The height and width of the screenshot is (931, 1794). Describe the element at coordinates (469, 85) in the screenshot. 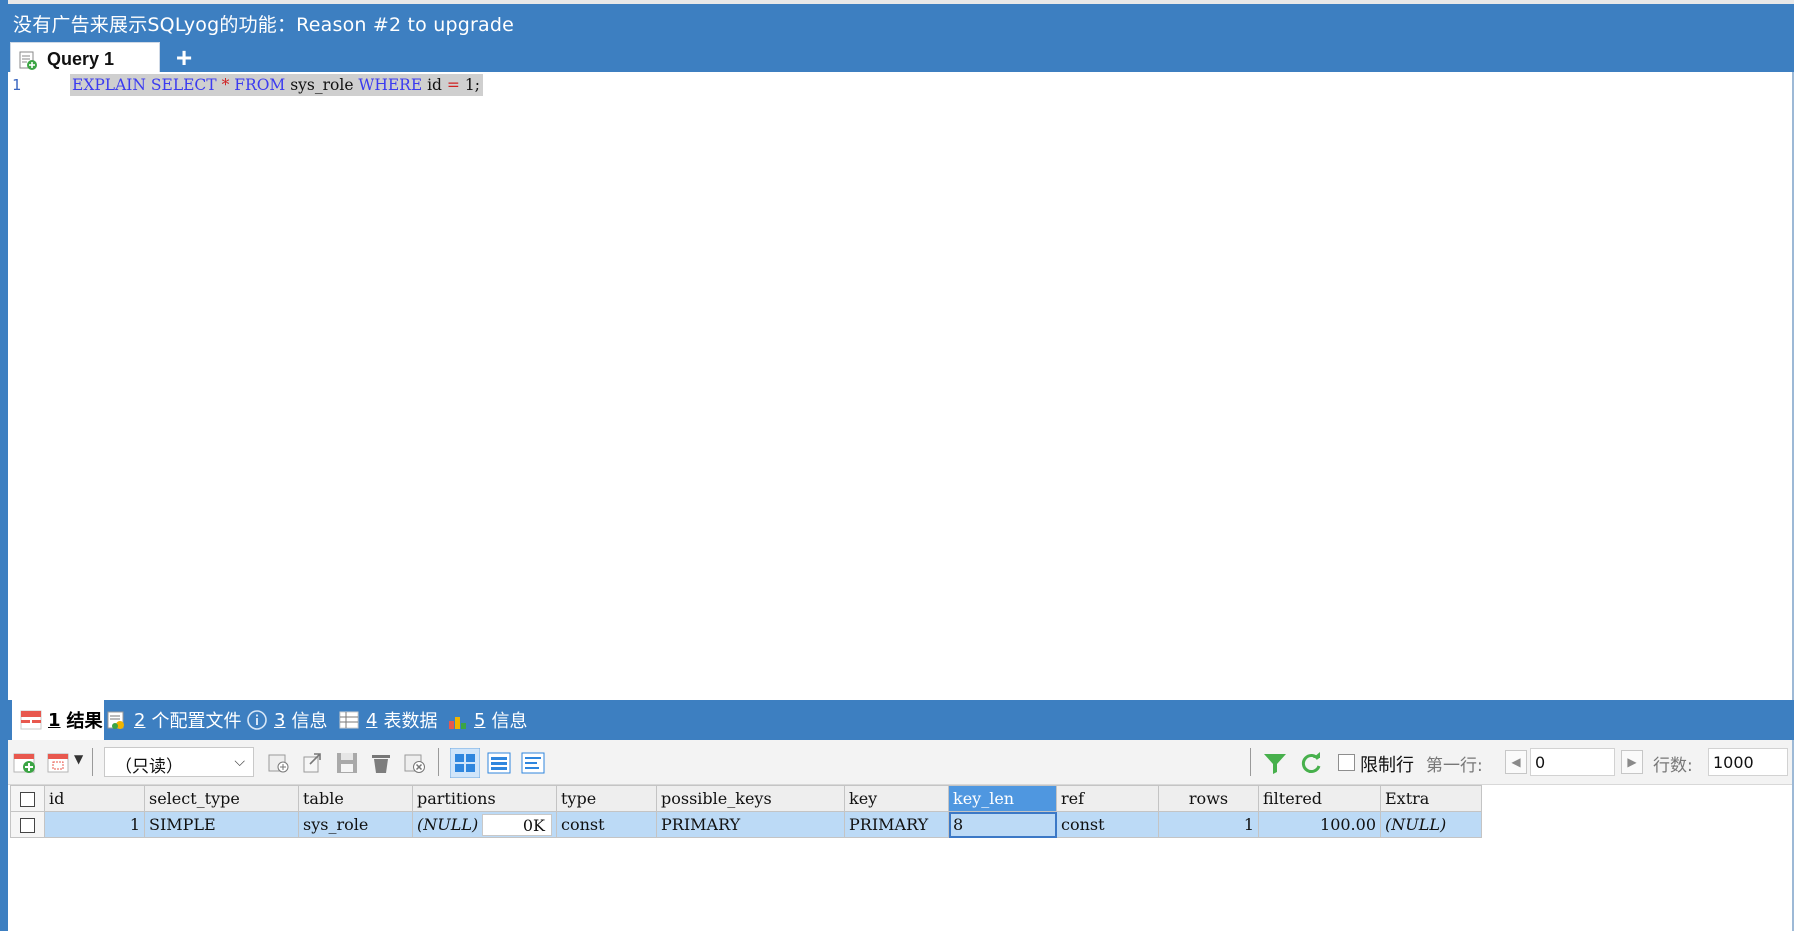

I see `sql-token: 1;` at that location.